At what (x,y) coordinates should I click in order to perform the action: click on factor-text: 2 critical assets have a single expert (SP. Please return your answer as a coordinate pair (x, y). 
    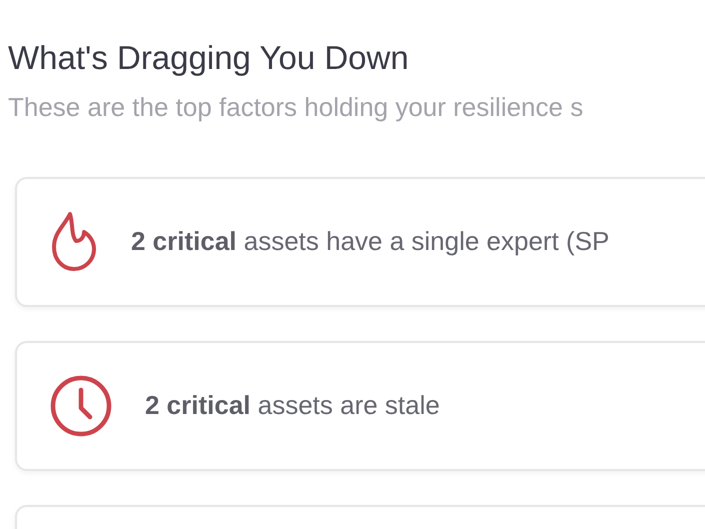
    Looking at the image, I should click on (370, 241).